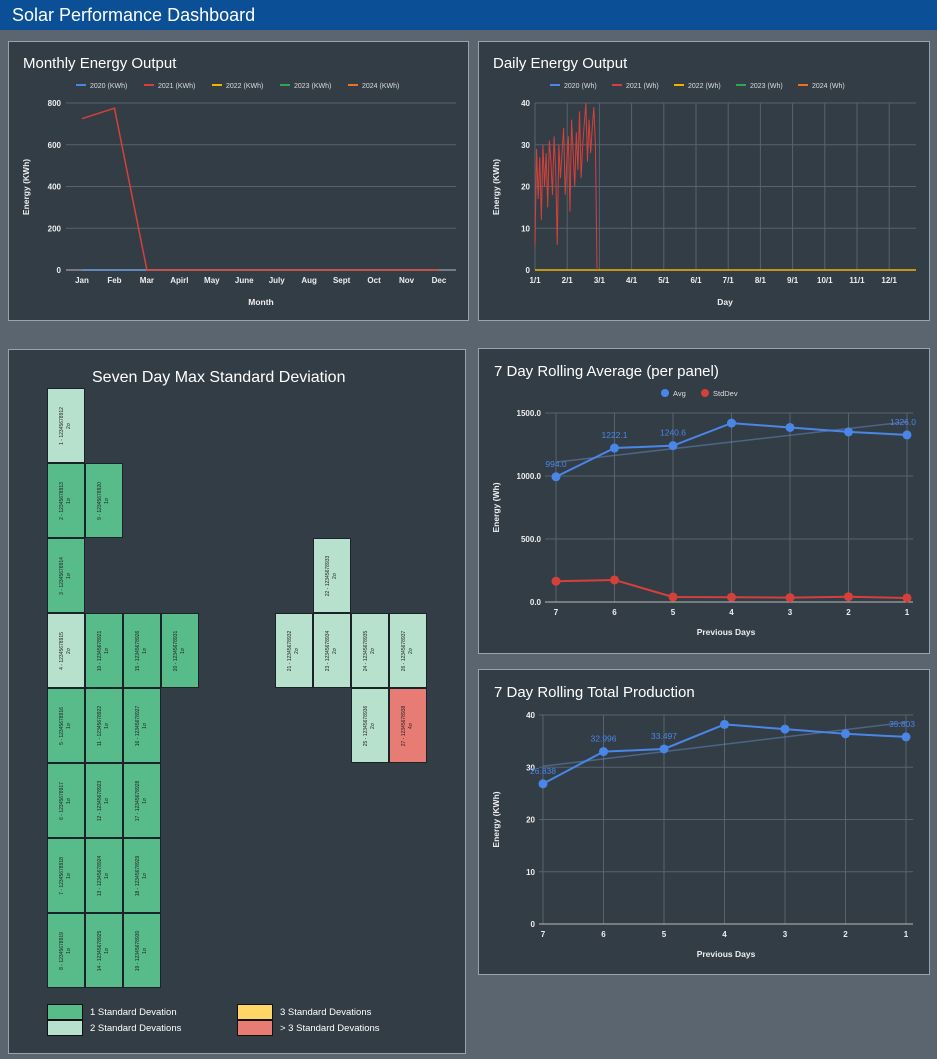 The image size is (937, 1059). Describe the element at coordinates (380, 86) in the screenshot. I see `legend-label: 2024 (KWh)` at that location.